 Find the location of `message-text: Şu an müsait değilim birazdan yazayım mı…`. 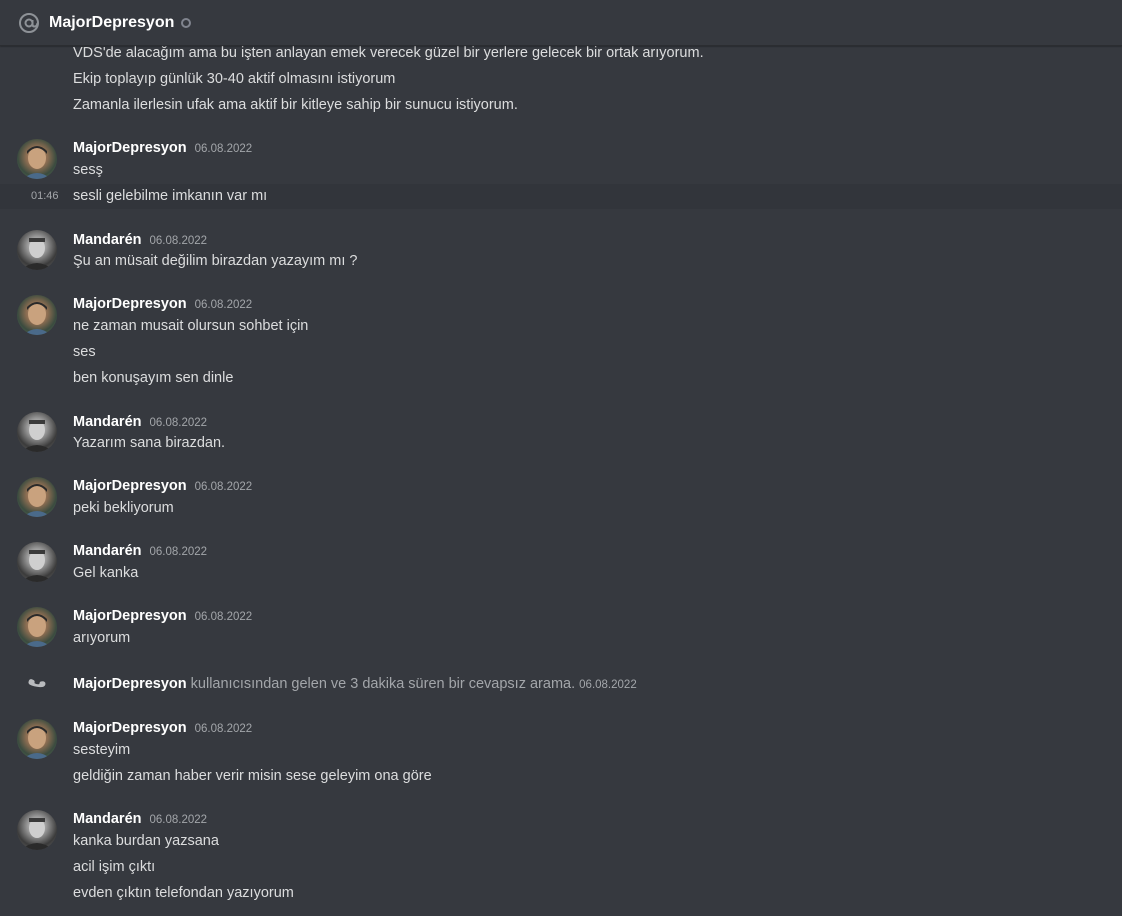

message-text: Şu an müsait değilim birazdan yazayım mı… is located at coordinates (215, 261).